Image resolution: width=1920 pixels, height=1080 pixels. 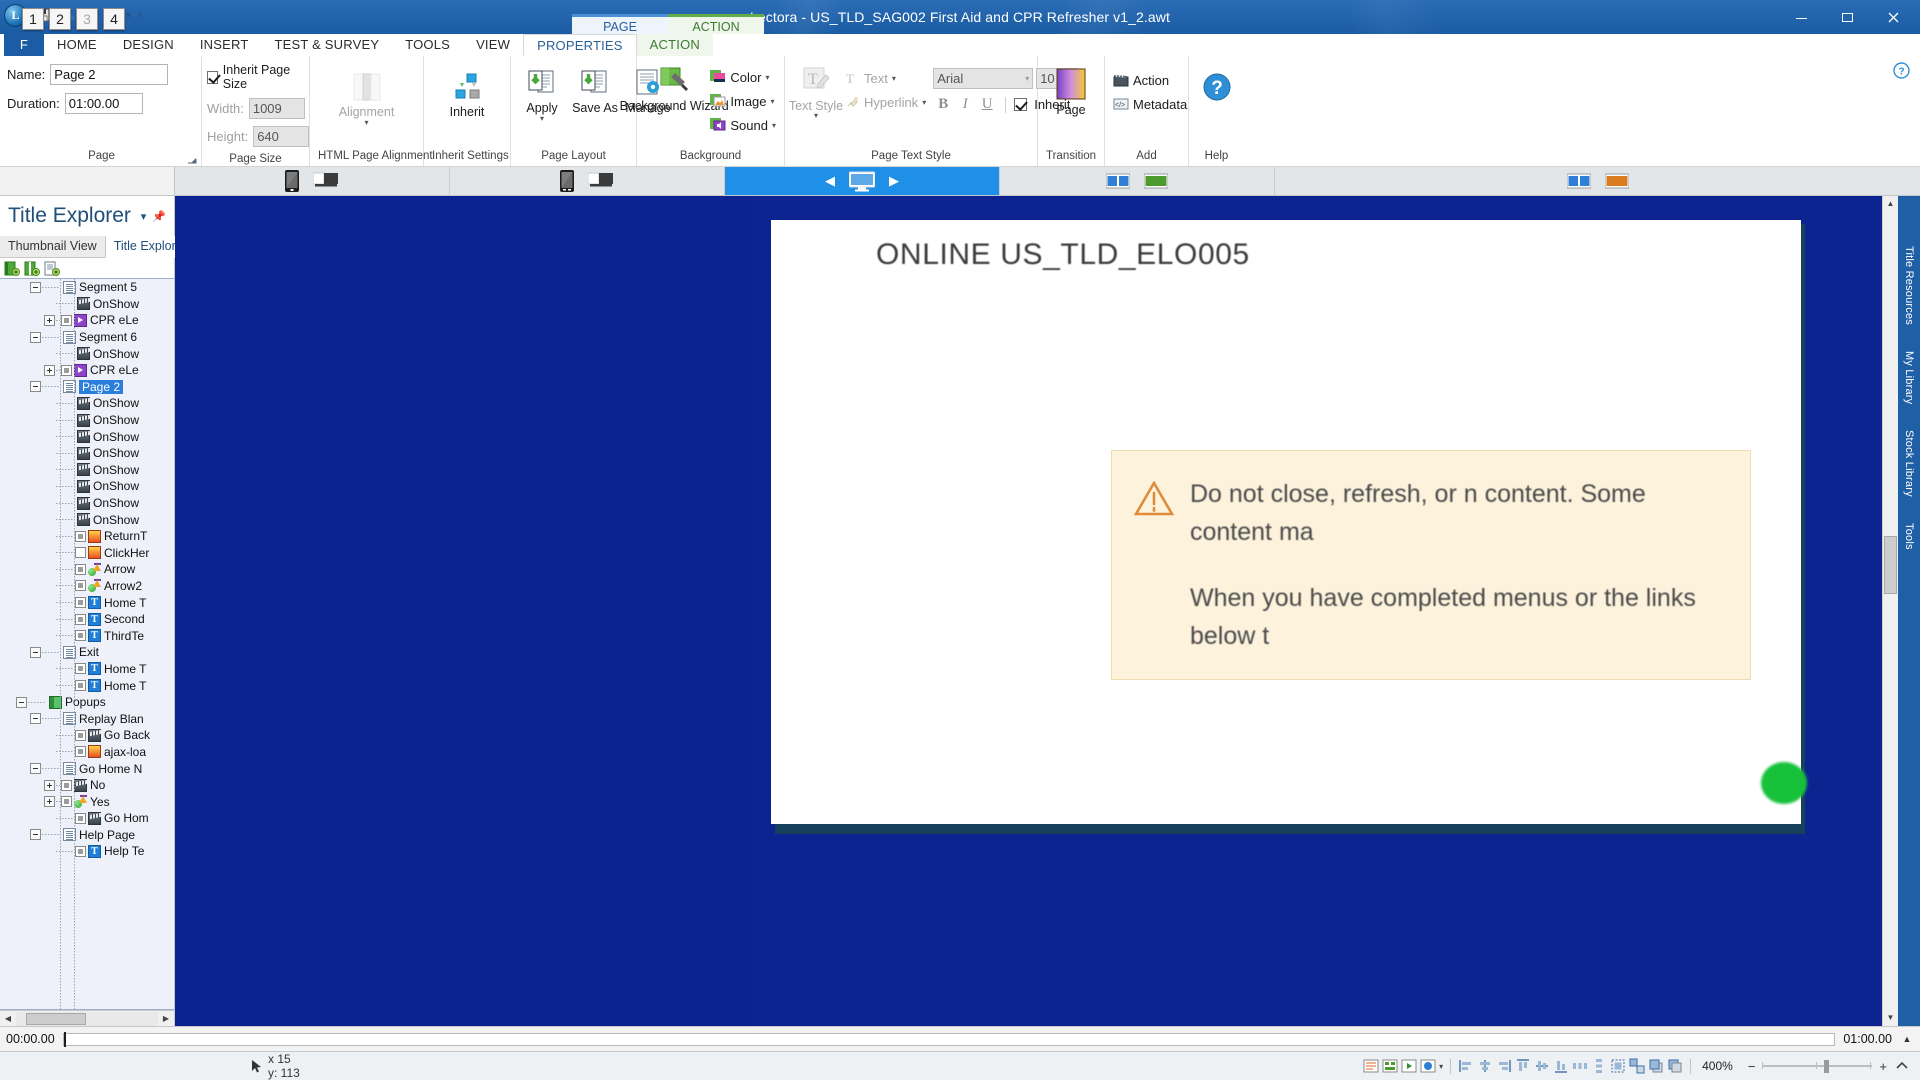 I want to click on add-chapter-icon, so click(x=12, y=268).